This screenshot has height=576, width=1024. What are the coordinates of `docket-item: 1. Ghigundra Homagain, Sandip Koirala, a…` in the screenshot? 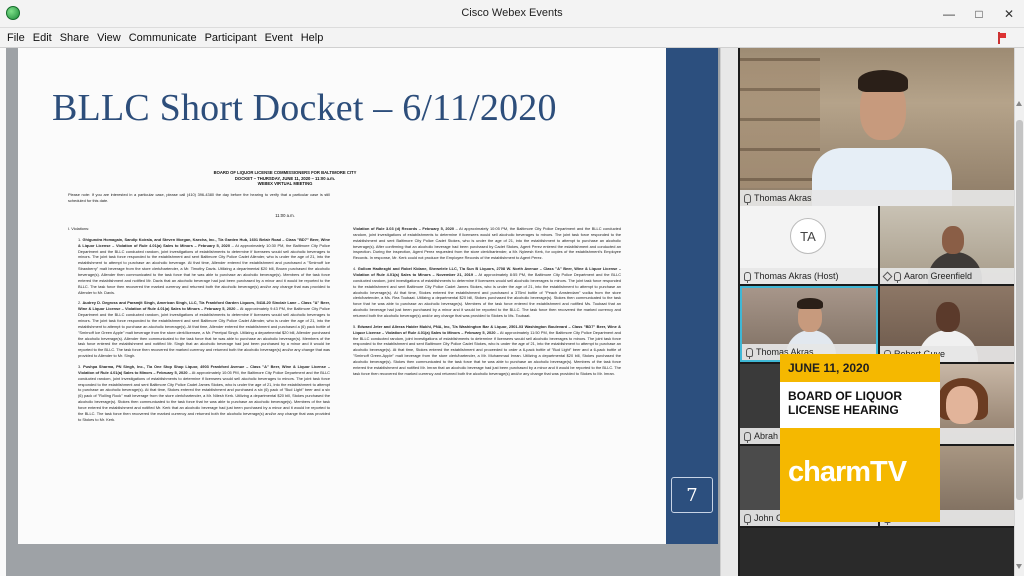 It's located at (204, 265).